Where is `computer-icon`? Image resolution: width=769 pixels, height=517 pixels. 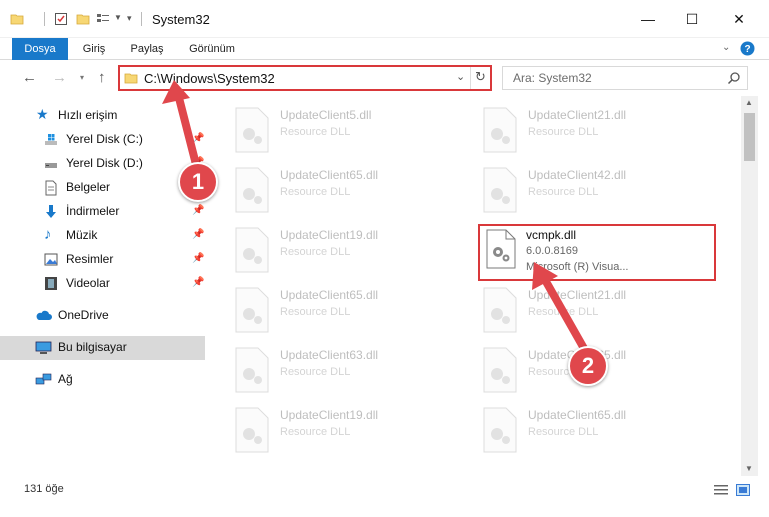 computer-icon is located at coordinates (43, 347).